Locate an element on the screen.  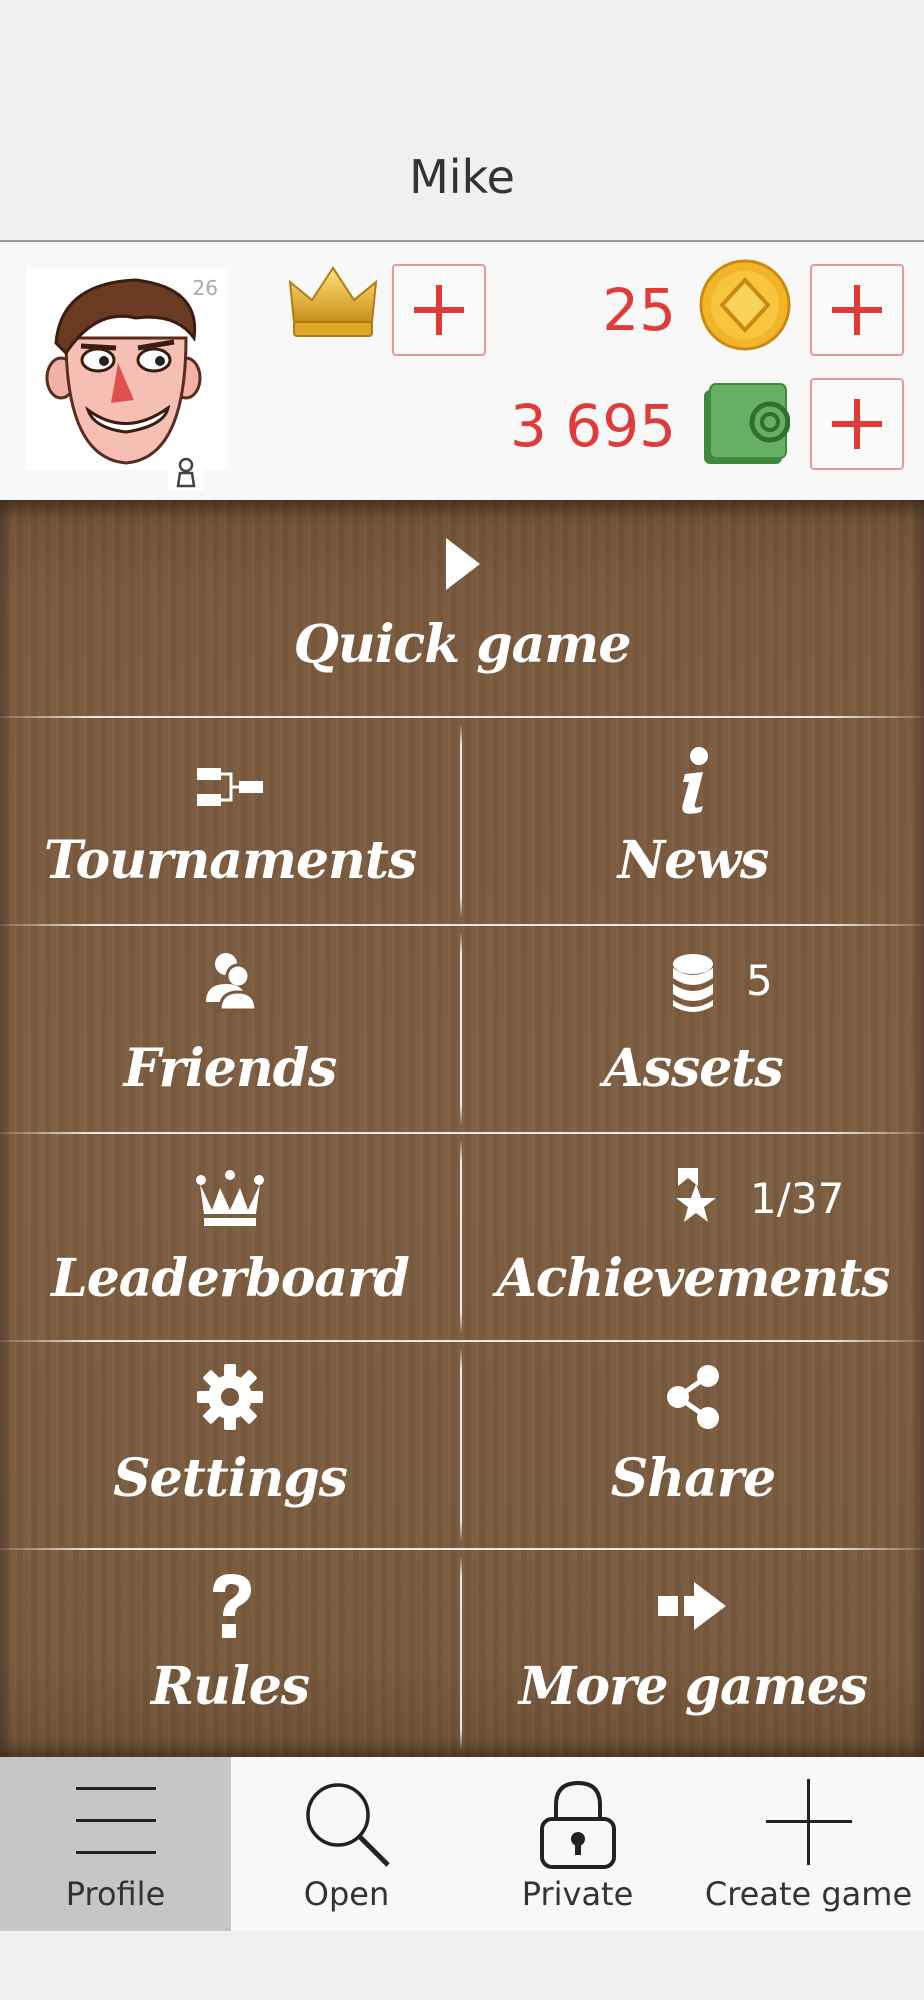
rules-button: Rules is located at coordinates (230, 1653).